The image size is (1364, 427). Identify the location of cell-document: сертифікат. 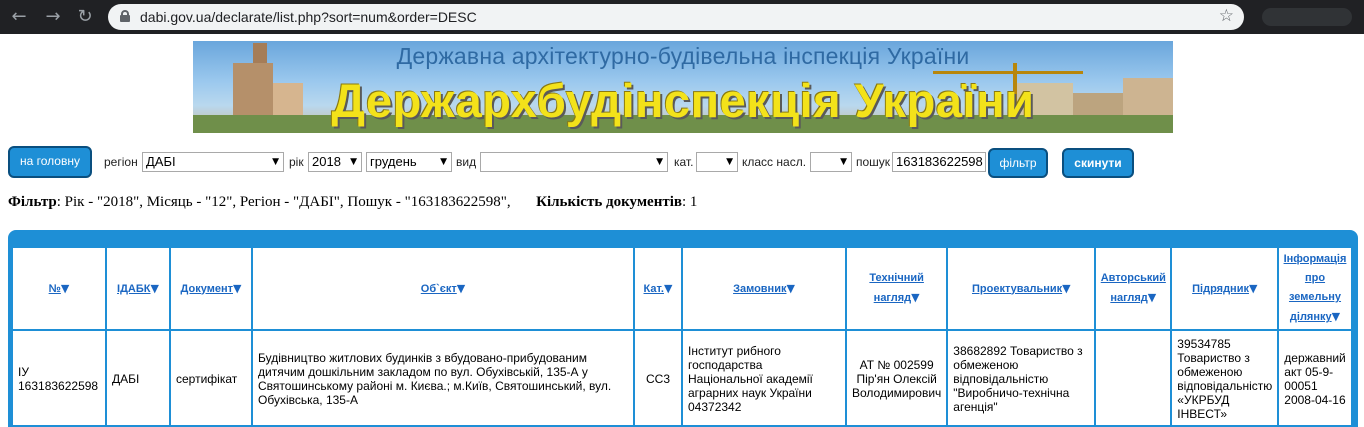
(211, 378).